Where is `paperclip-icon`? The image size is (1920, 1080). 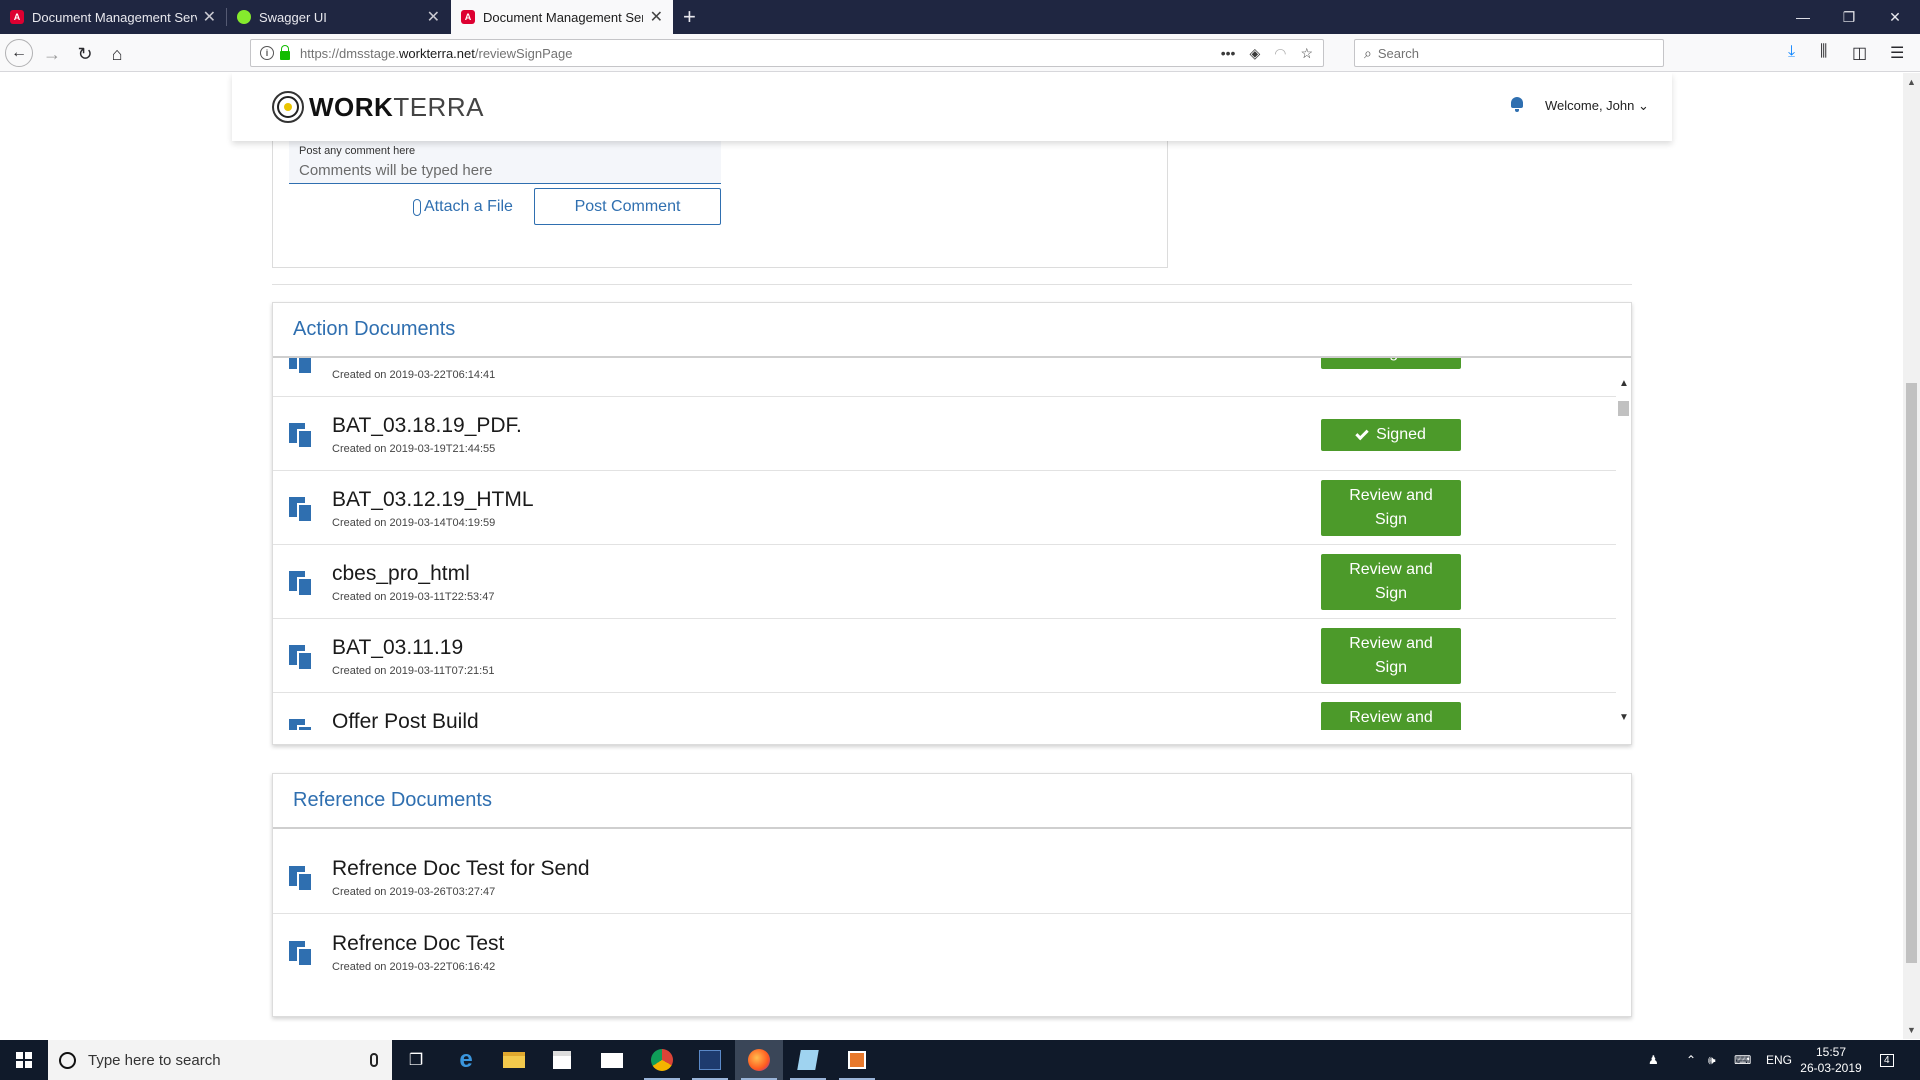
paperclip-icon is located at coordinates (417, 207).